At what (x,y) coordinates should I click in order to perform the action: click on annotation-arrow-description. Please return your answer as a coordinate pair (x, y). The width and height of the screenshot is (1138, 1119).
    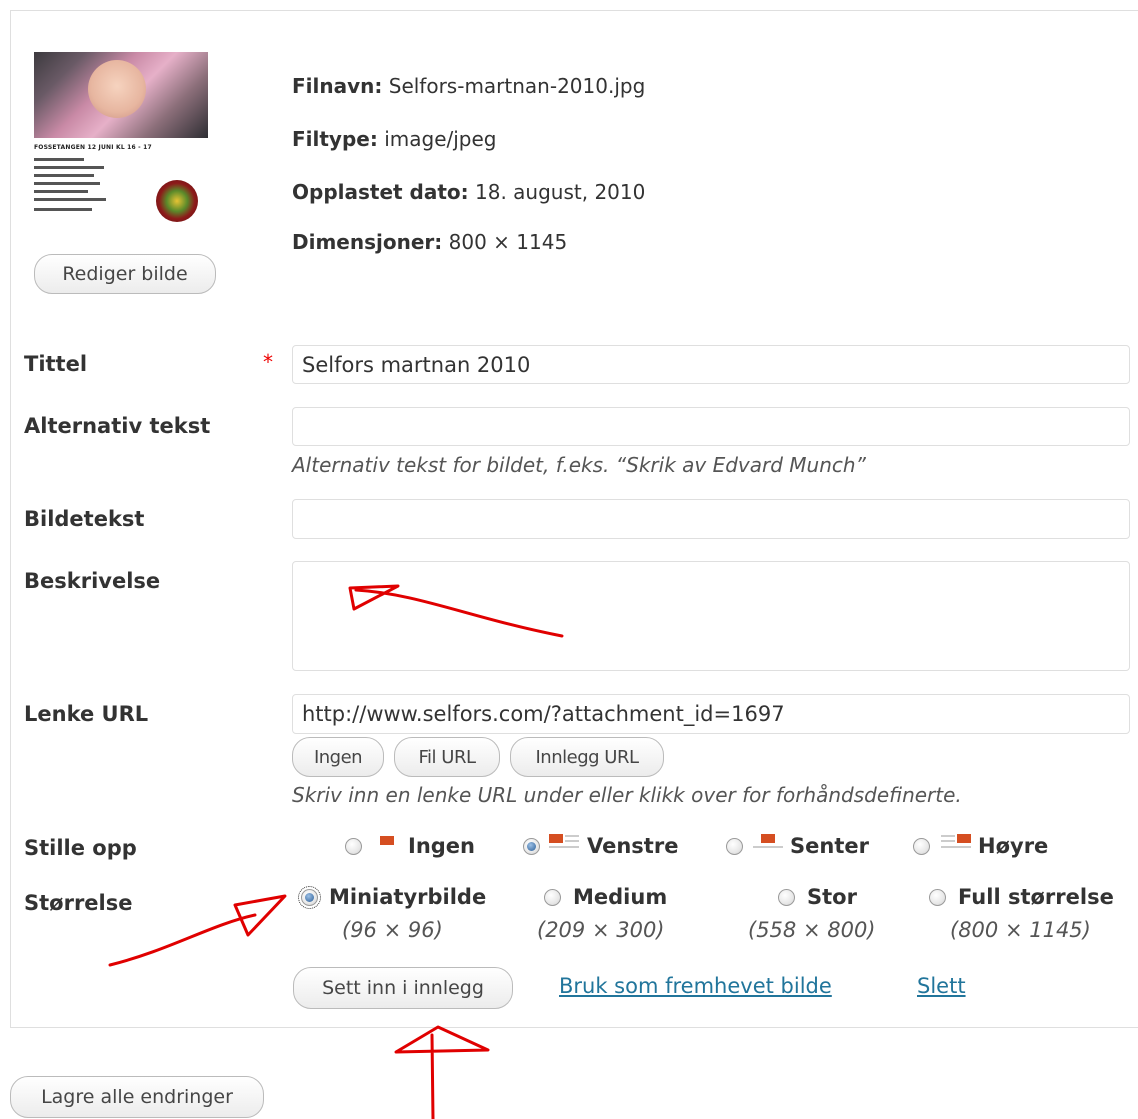
    Looking at the image, I should click on (456, 611).